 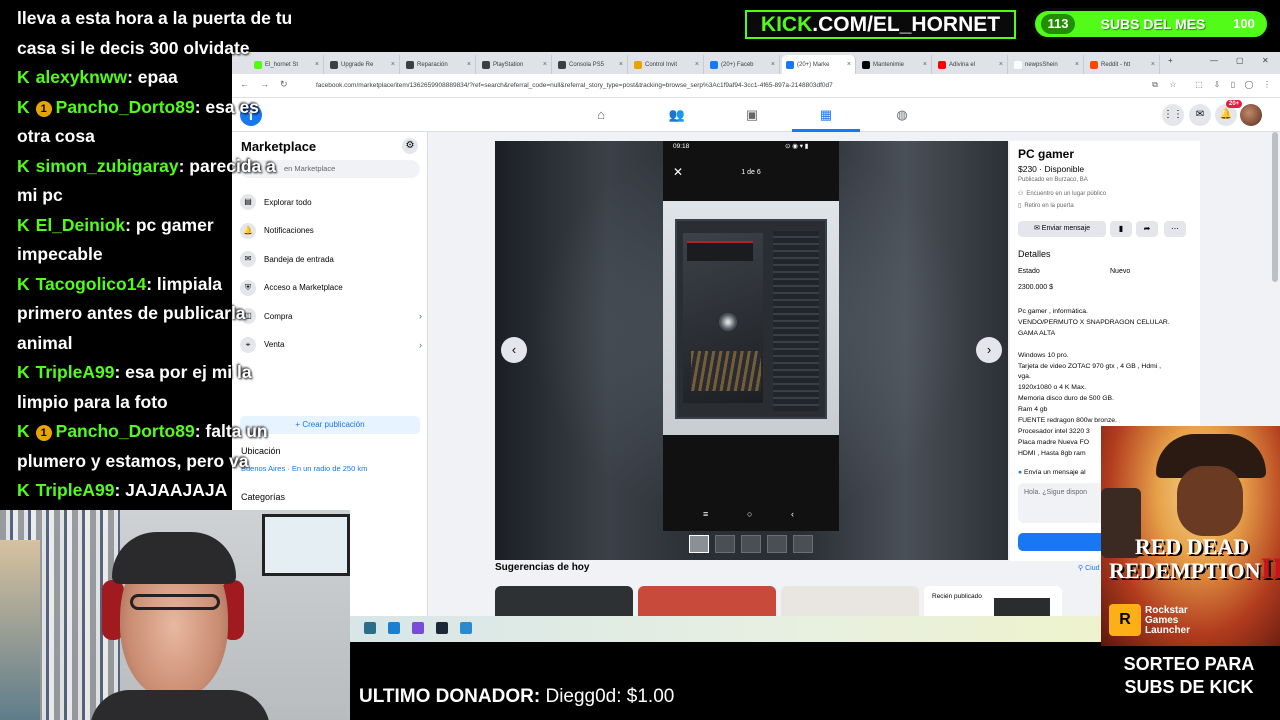 What do you see at coordinates (1233, 85) in the screenshot?
I see `sidepanel-icon: ▯` at bounding box center [1233, 85].